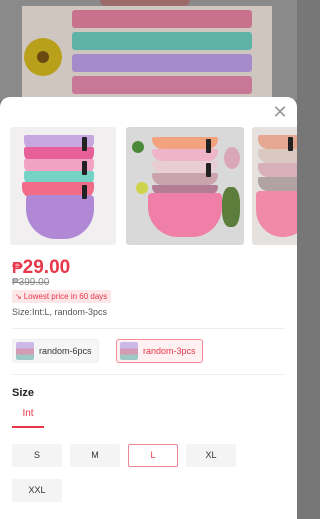  What do you see at coordinates (18, 296) in the screenshot?
I see `trend-down-icon: ↘` at bounding box center [18, 296].